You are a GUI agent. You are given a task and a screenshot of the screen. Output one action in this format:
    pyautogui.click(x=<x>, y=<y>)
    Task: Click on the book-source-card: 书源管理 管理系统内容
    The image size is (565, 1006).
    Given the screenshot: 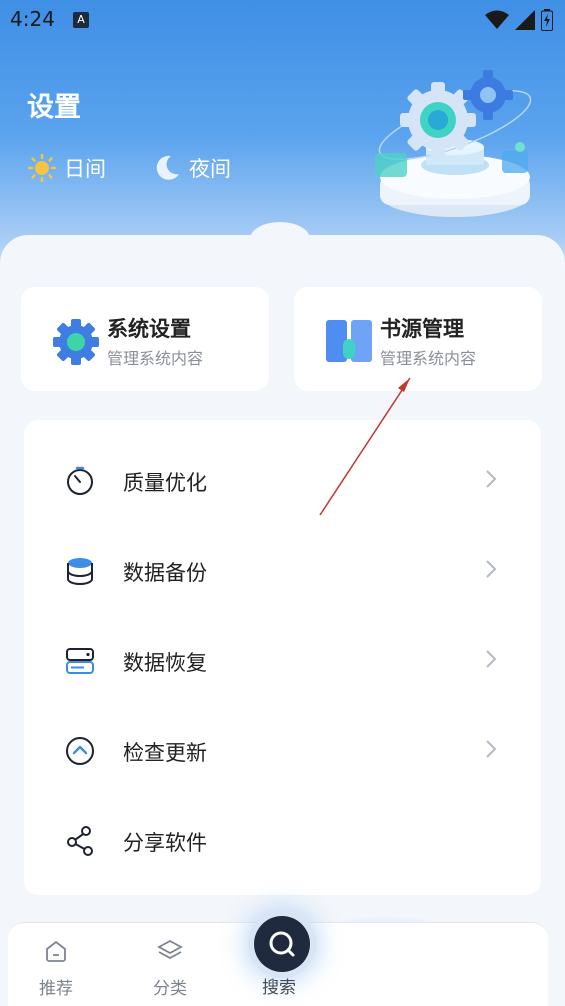 What is the action you would take?
    pyautogui.click(x=418, y=339)
    